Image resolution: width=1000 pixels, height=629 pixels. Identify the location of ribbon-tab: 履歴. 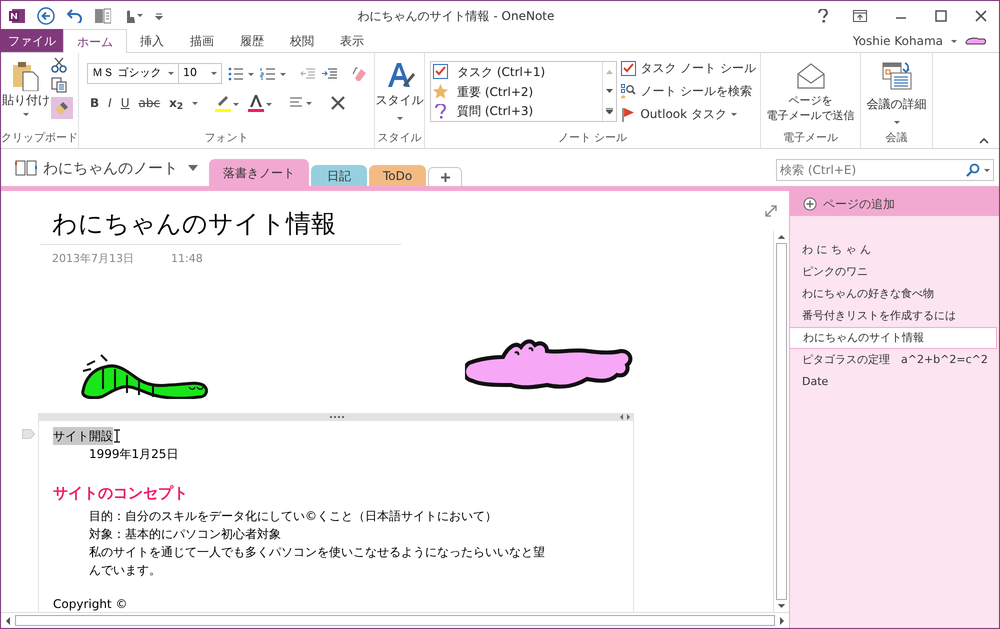
(252, 40).